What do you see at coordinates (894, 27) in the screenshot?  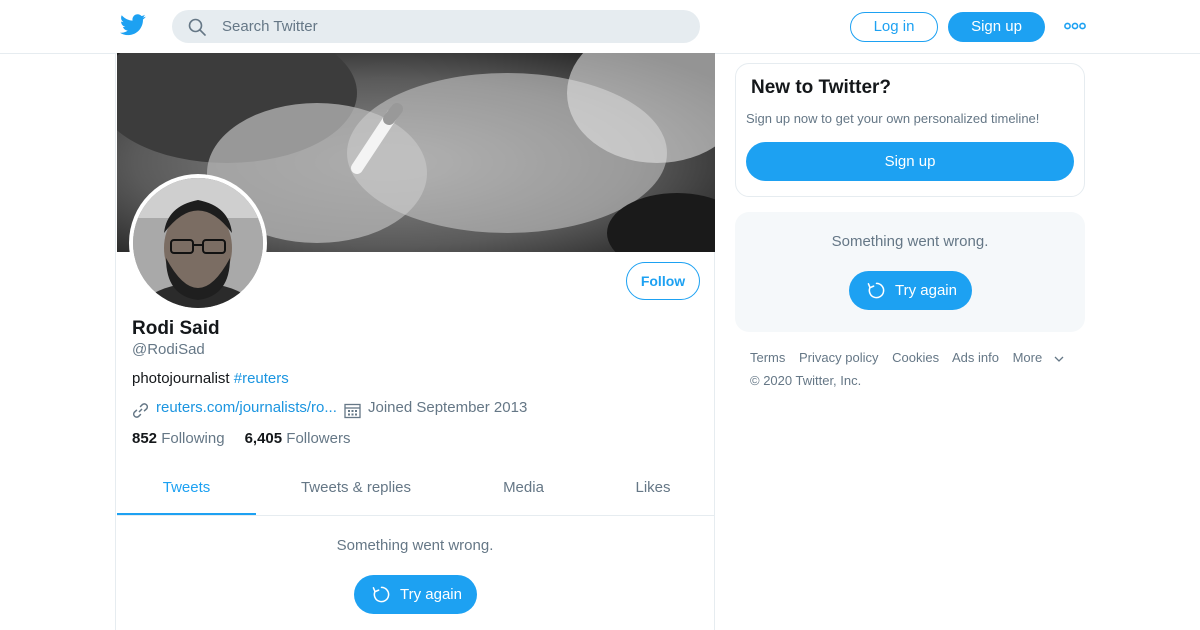 I see `login-button: Log in` at bounding box center [894, 27].